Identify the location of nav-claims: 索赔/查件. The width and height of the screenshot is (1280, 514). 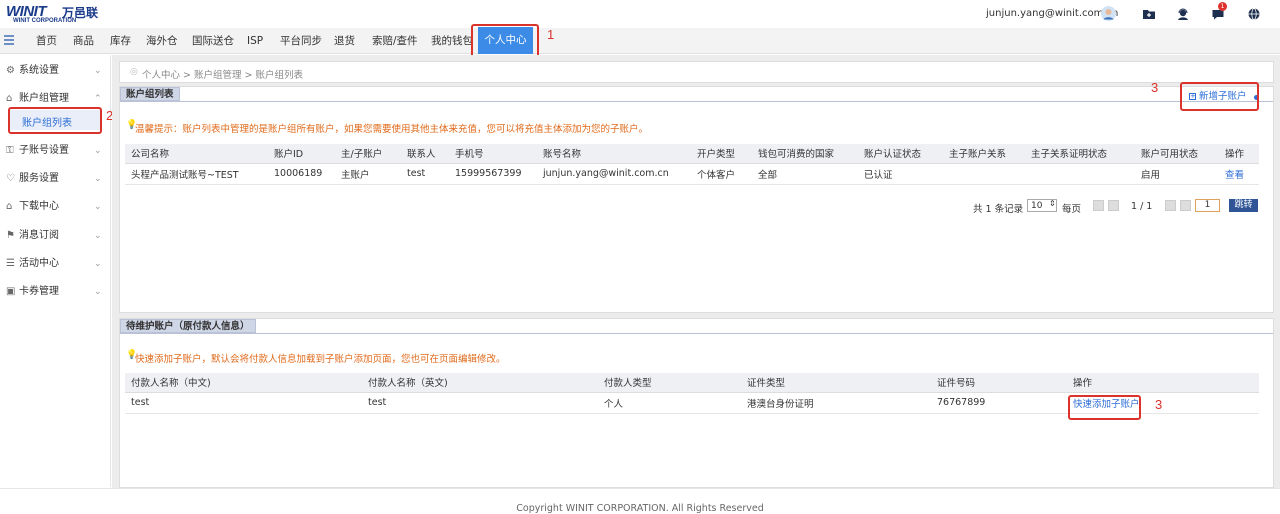
(395, 41).